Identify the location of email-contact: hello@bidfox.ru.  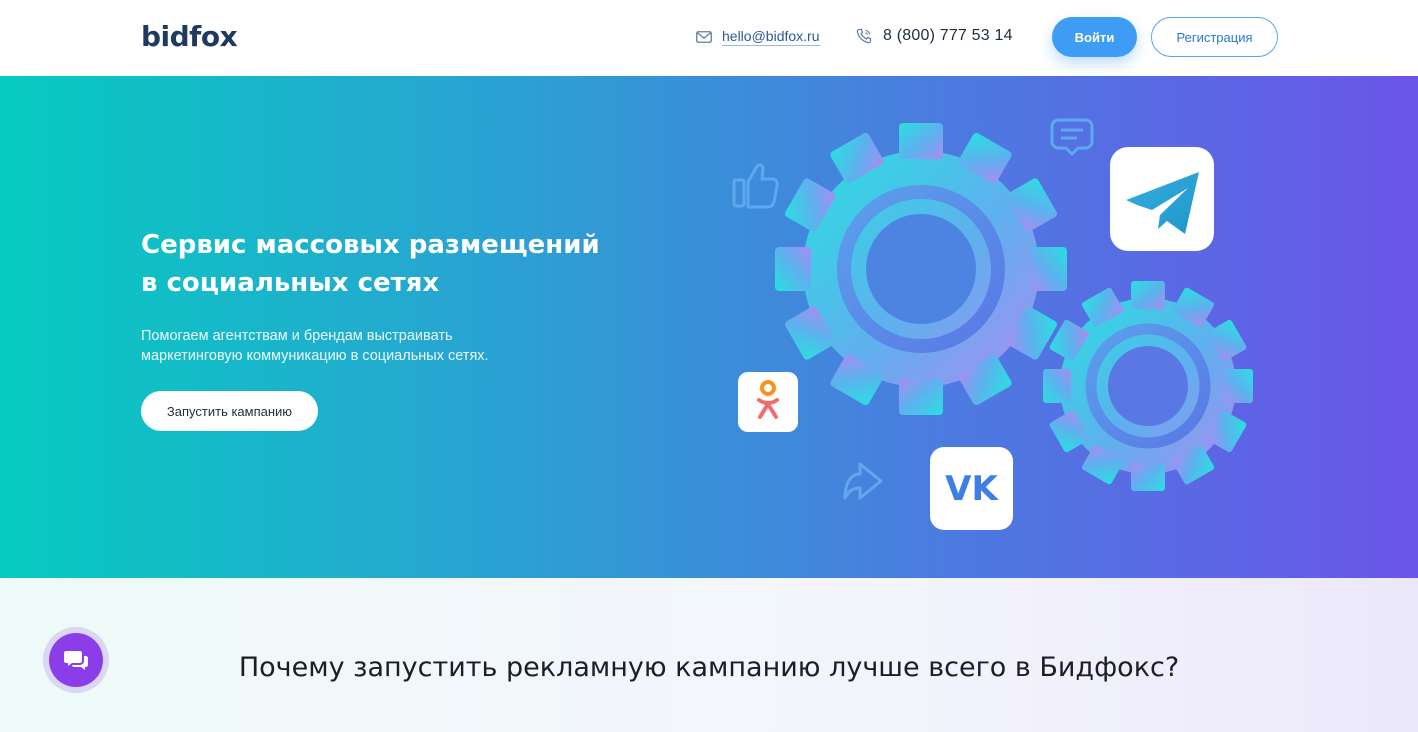
(758, 37).